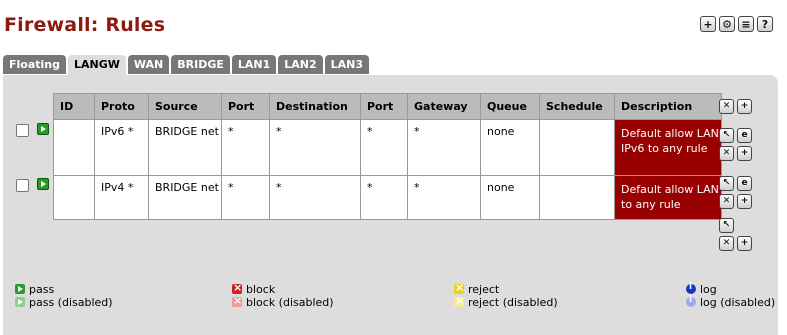 This screenshot has height=335, width=787. I want to click on tab-lan3: LAN3, so click(347, 64).